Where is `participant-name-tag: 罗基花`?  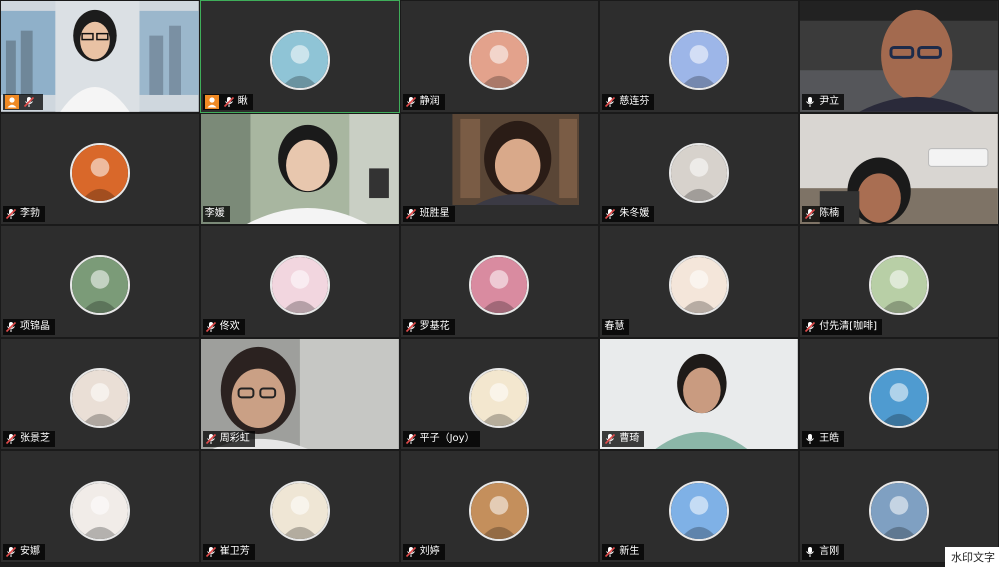
participant-name-tag: 罗基花 is located at coordinates (428, 326).